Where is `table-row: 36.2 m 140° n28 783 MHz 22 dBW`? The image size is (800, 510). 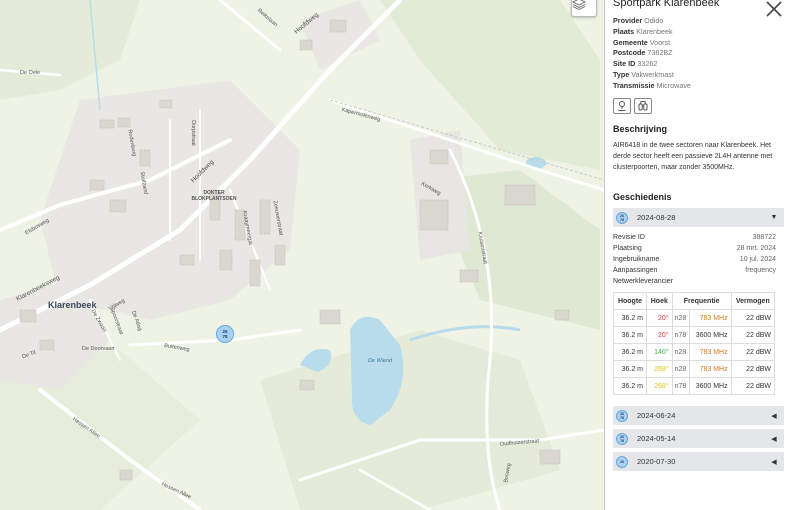 table-row: 36.2 m 140° n28 783 MHz 22 dBW is located at coordinates (694, 352).